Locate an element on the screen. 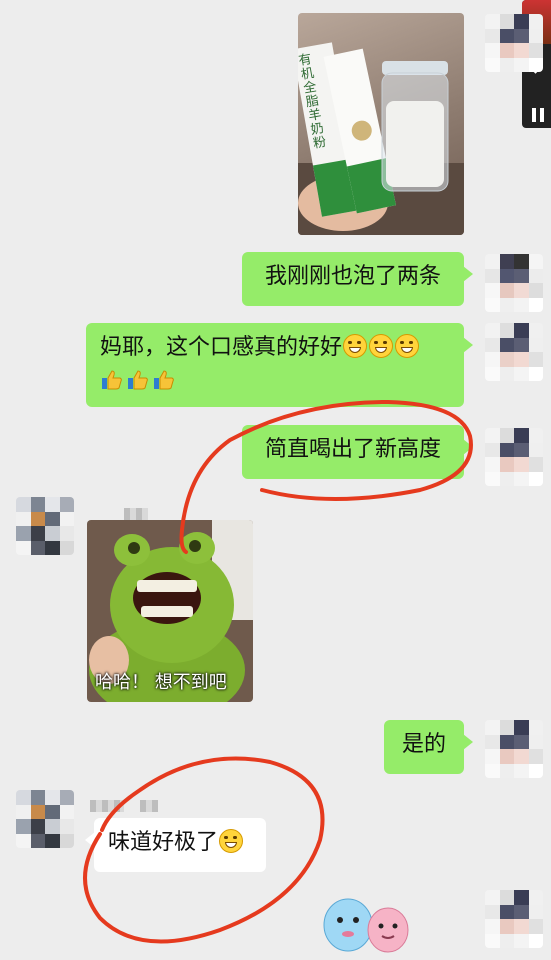 The image size is (551, 960). cute-figures-sticker is located at coordinates (368, 925).